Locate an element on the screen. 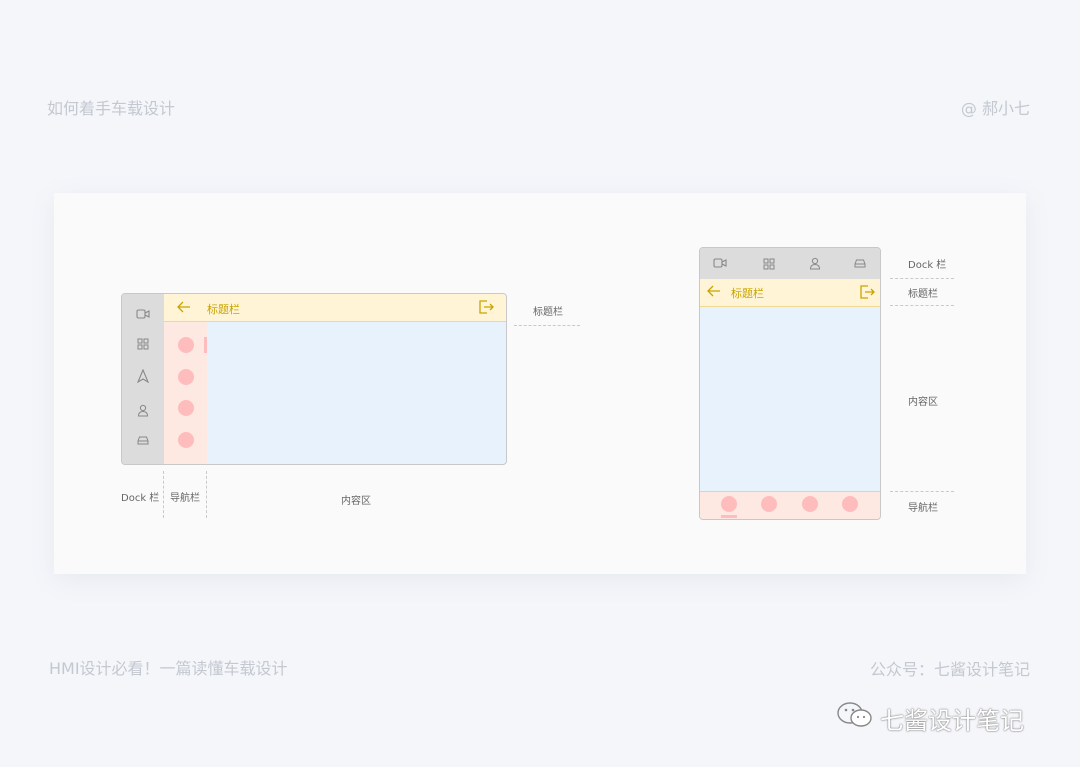  portrait-dock-guide is located at coordinates (922, 278).